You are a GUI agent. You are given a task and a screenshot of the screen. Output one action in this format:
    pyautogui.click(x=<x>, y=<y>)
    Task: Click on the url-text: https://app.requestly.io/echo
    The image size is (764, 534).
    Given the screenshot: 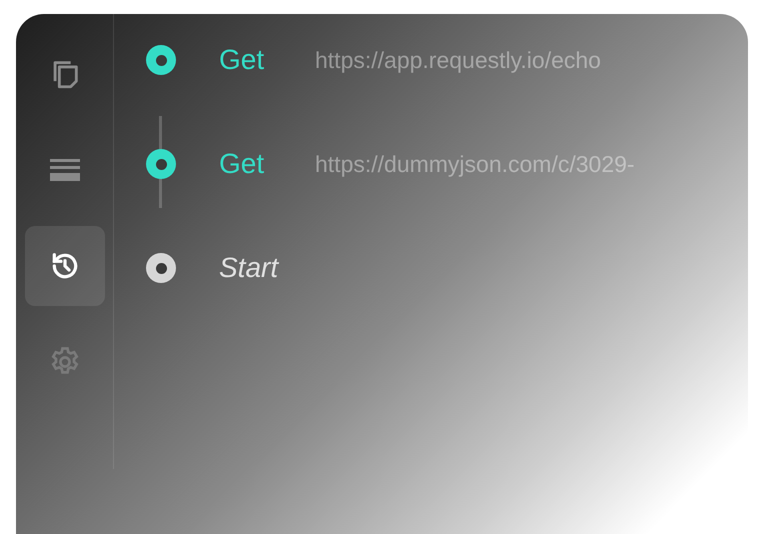 What is the action you would take?
    pyautogui.click(x=458, y=60)
    